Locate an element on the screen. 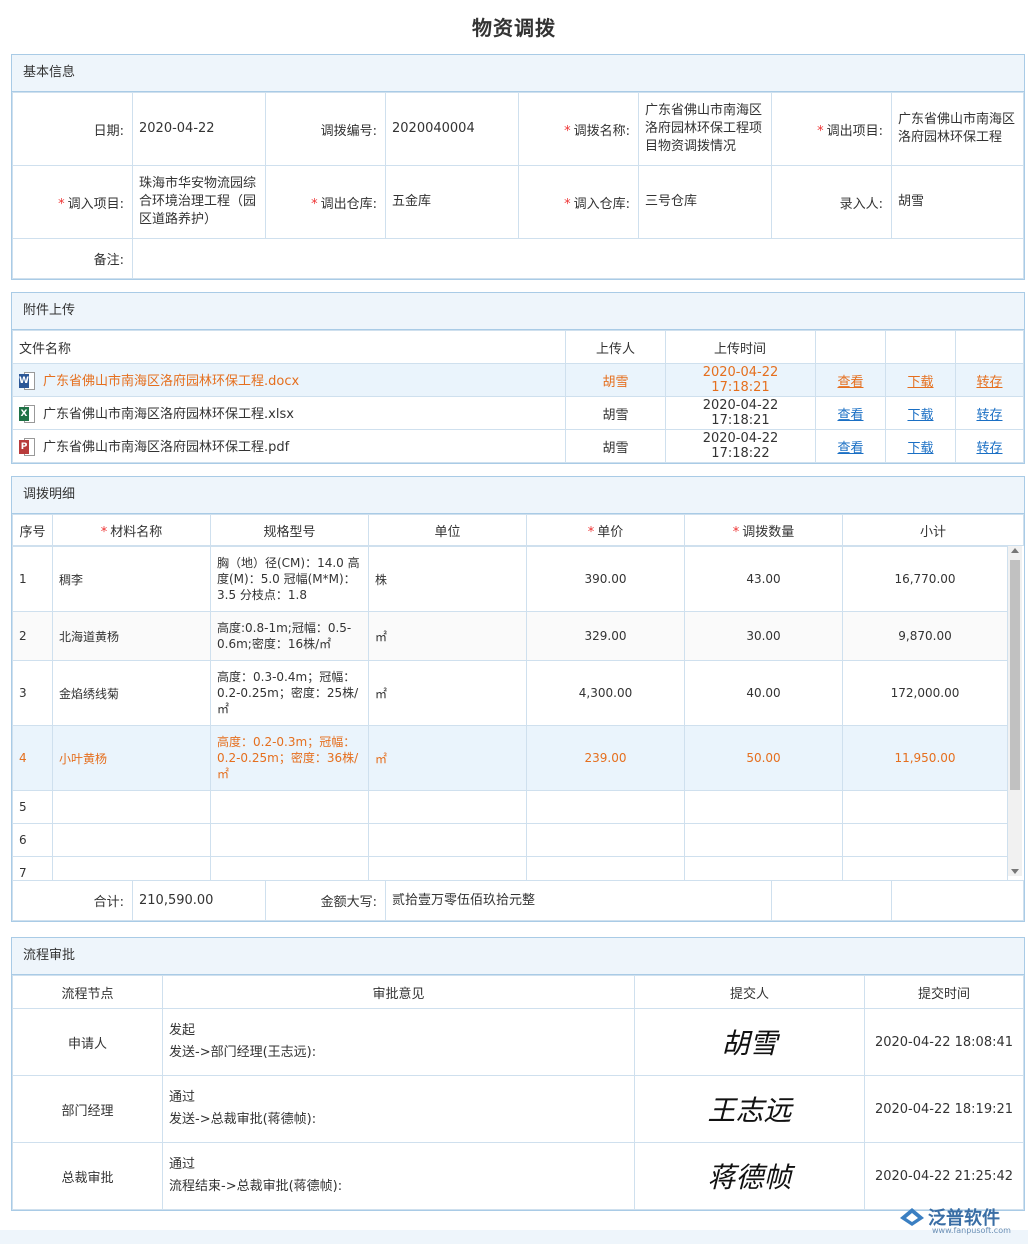  note-label: 备注: is located at coordinates (73, 259).